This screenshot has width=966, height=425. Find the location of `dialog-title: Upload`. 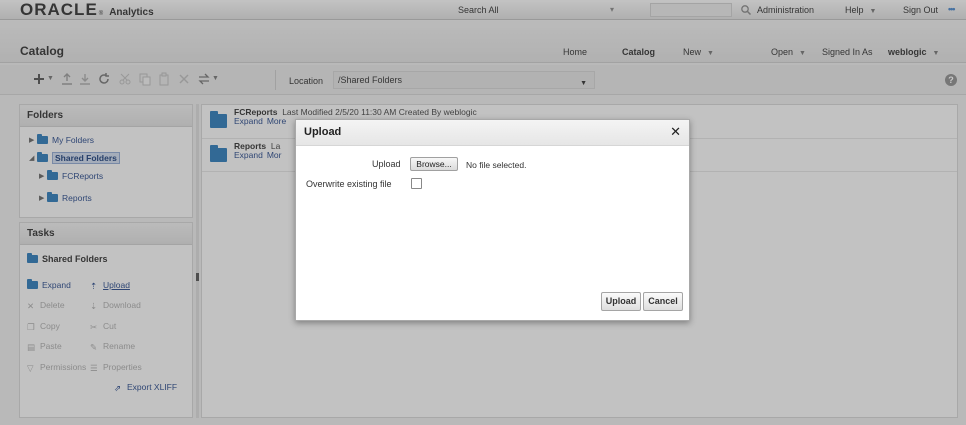

dialog-title: Upload is located at coordinates (323, 132).